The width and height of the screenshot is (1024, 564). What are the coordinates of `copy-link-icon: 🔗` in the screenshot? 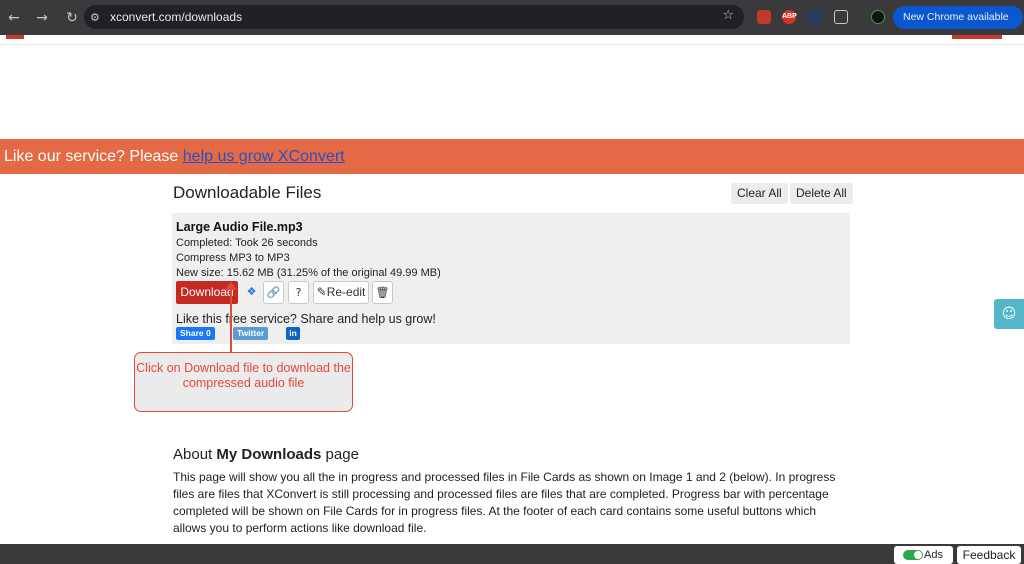 It's located at (273, 292).